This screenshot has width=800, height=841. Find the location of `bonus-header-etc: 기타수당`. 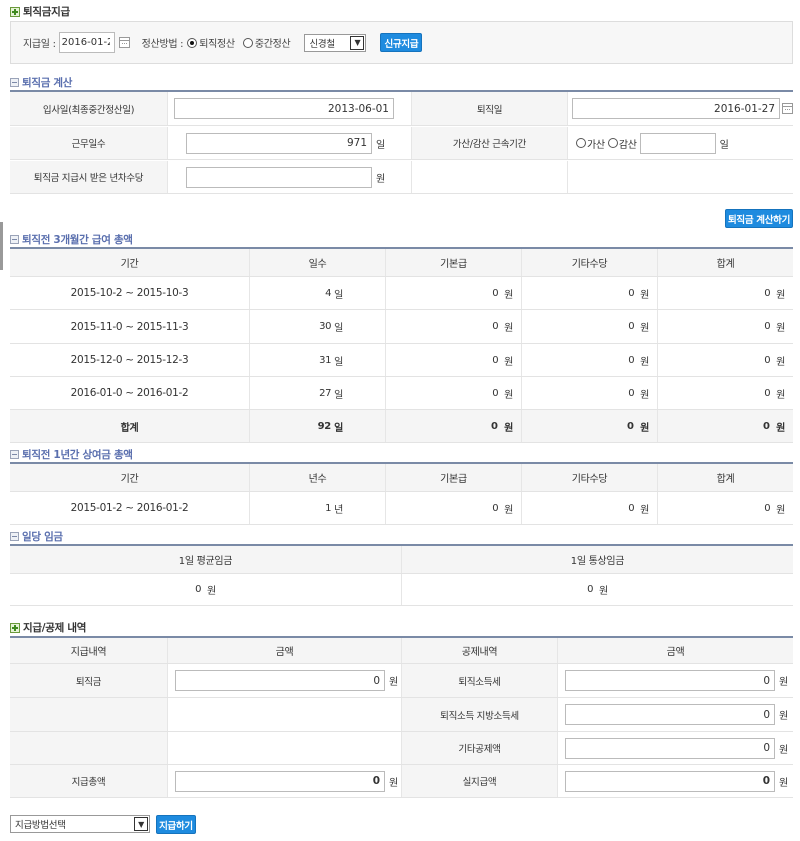

bonus-header-etc: 기타수당 is located at coordinates (590, 477).